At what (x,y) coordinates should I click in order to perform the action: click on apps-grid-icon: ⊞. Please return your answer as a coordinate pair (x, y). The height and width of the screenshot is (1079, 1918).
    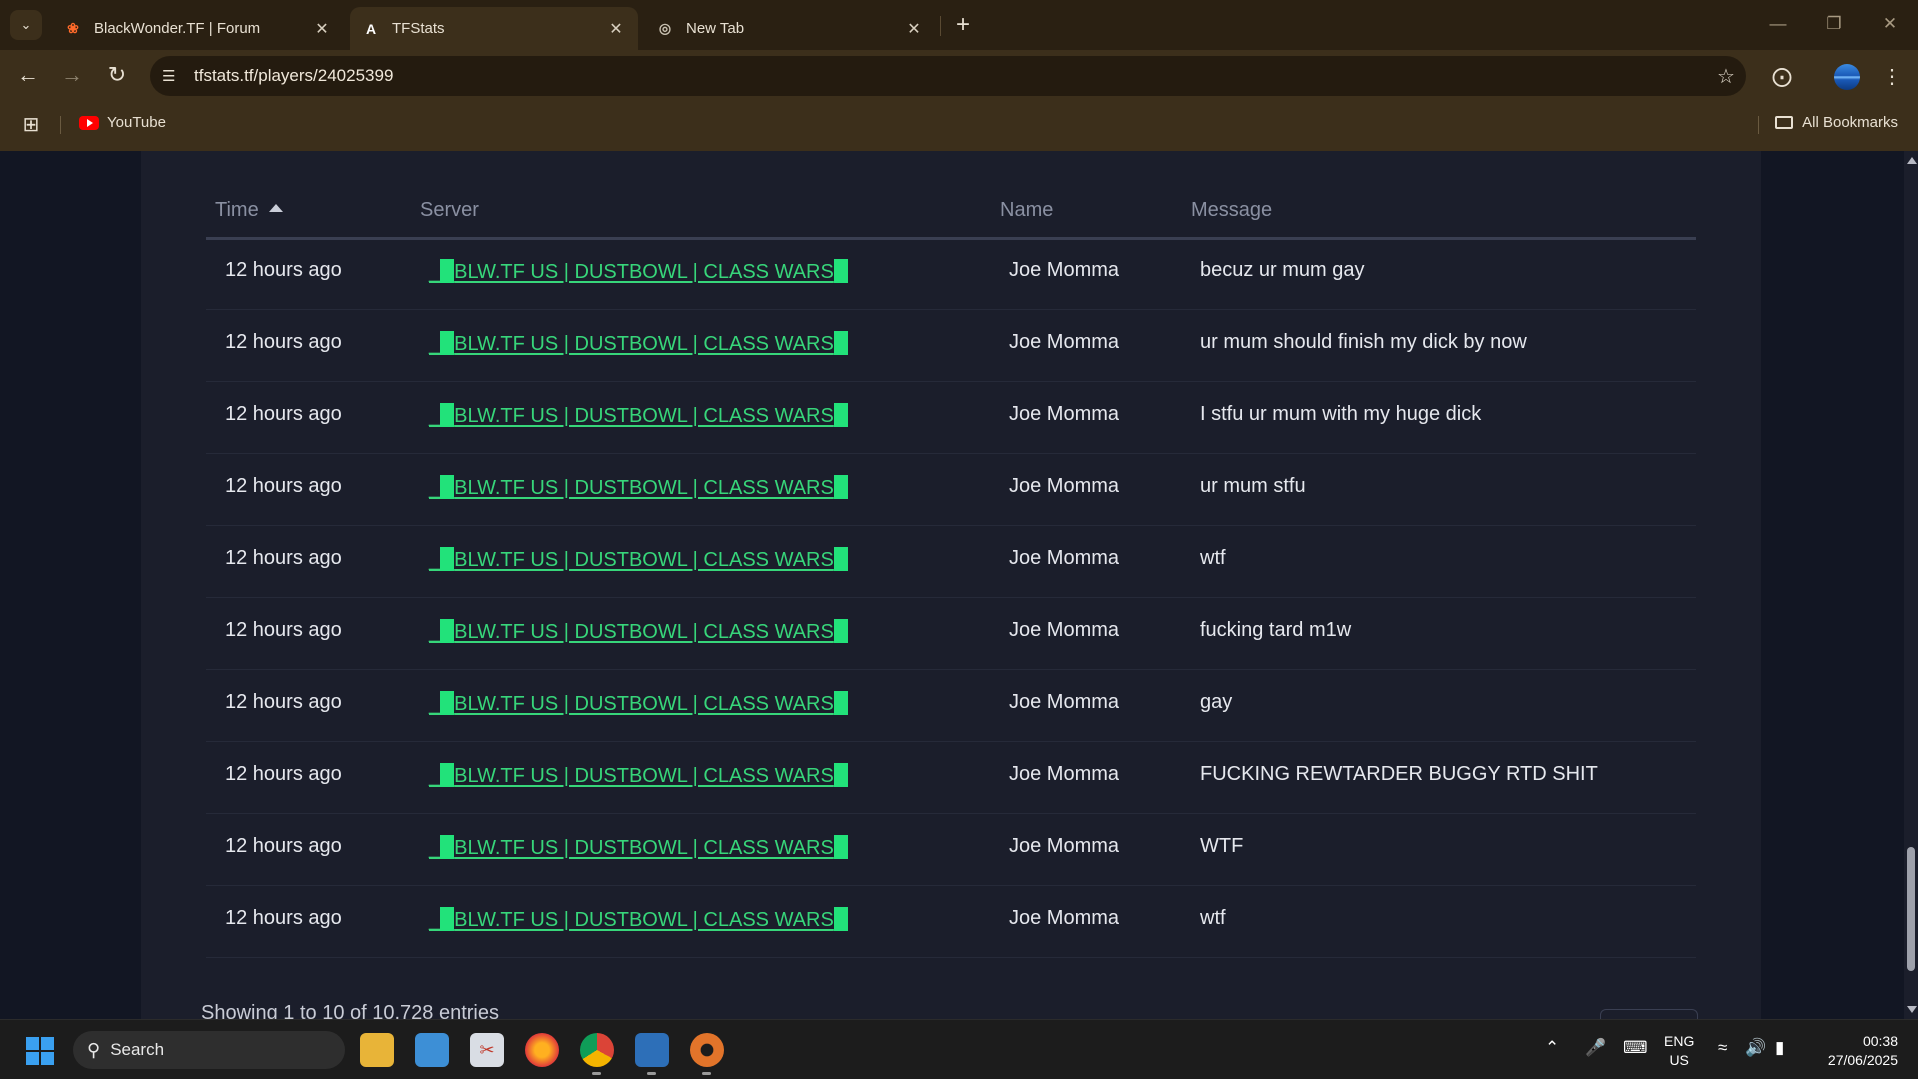
    Looking at the image, I should click on (31, 124).